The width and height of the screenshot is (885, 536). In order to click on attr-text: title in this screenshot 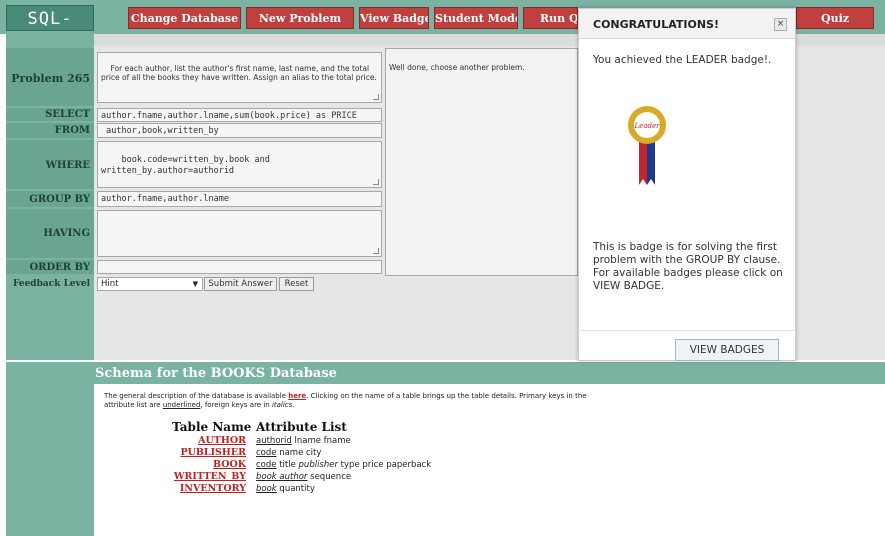, I will do `click(287, 465)`.